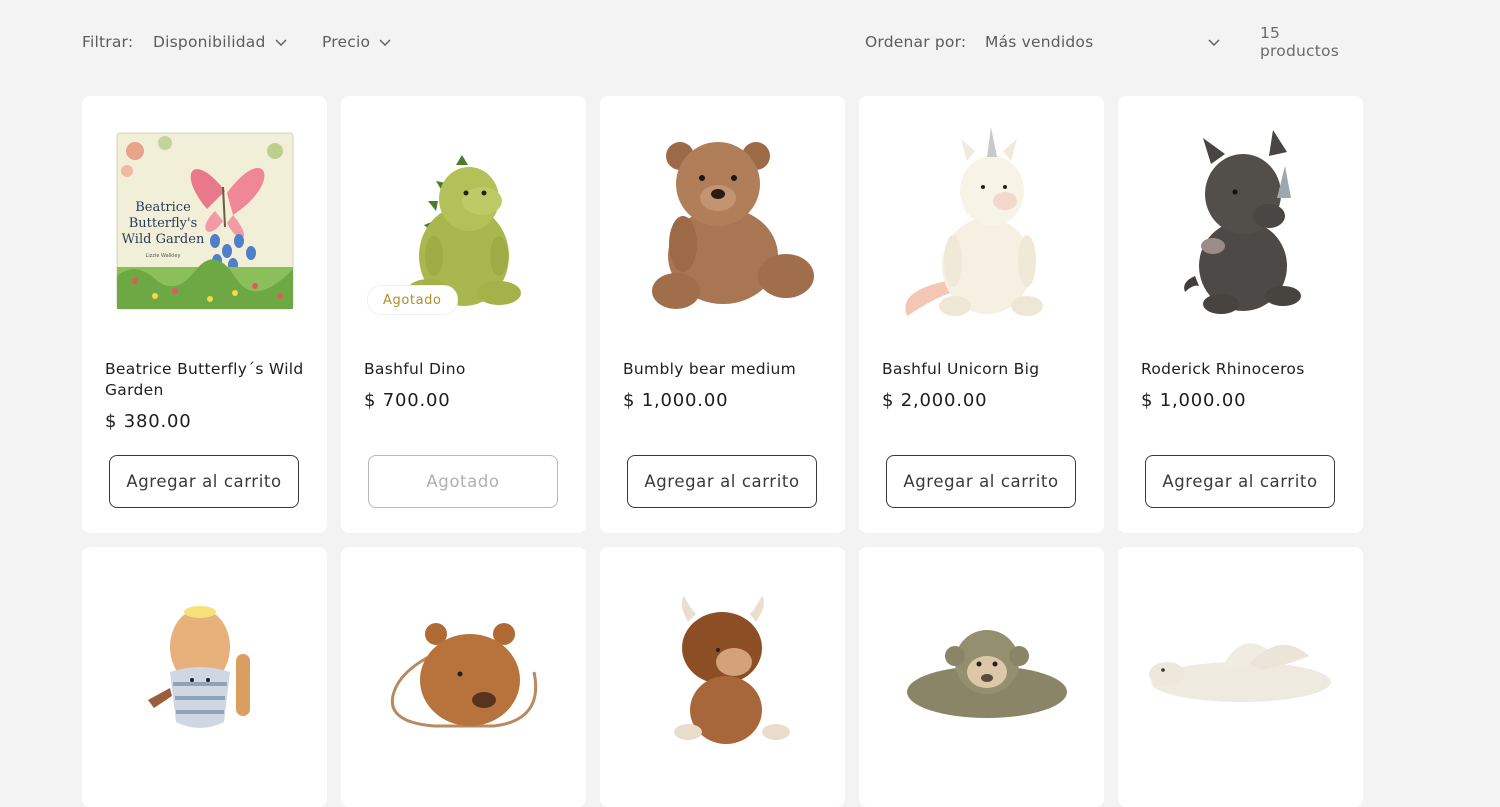 This screenshot has width=1500, height=807. I want to click on highland-cow-plush-icon, so click(731, 670).